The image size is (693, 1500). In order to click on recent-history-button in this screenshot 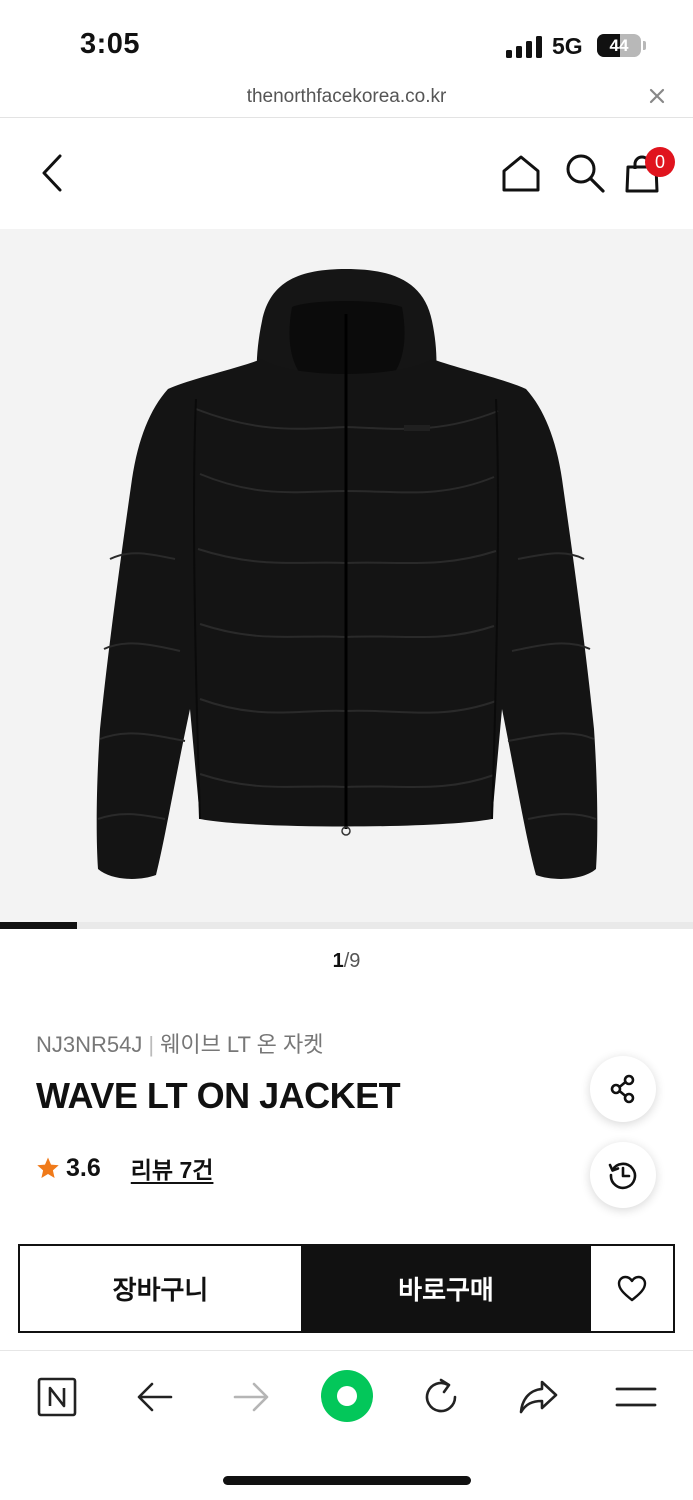, I will do `click(623, 1175)`.